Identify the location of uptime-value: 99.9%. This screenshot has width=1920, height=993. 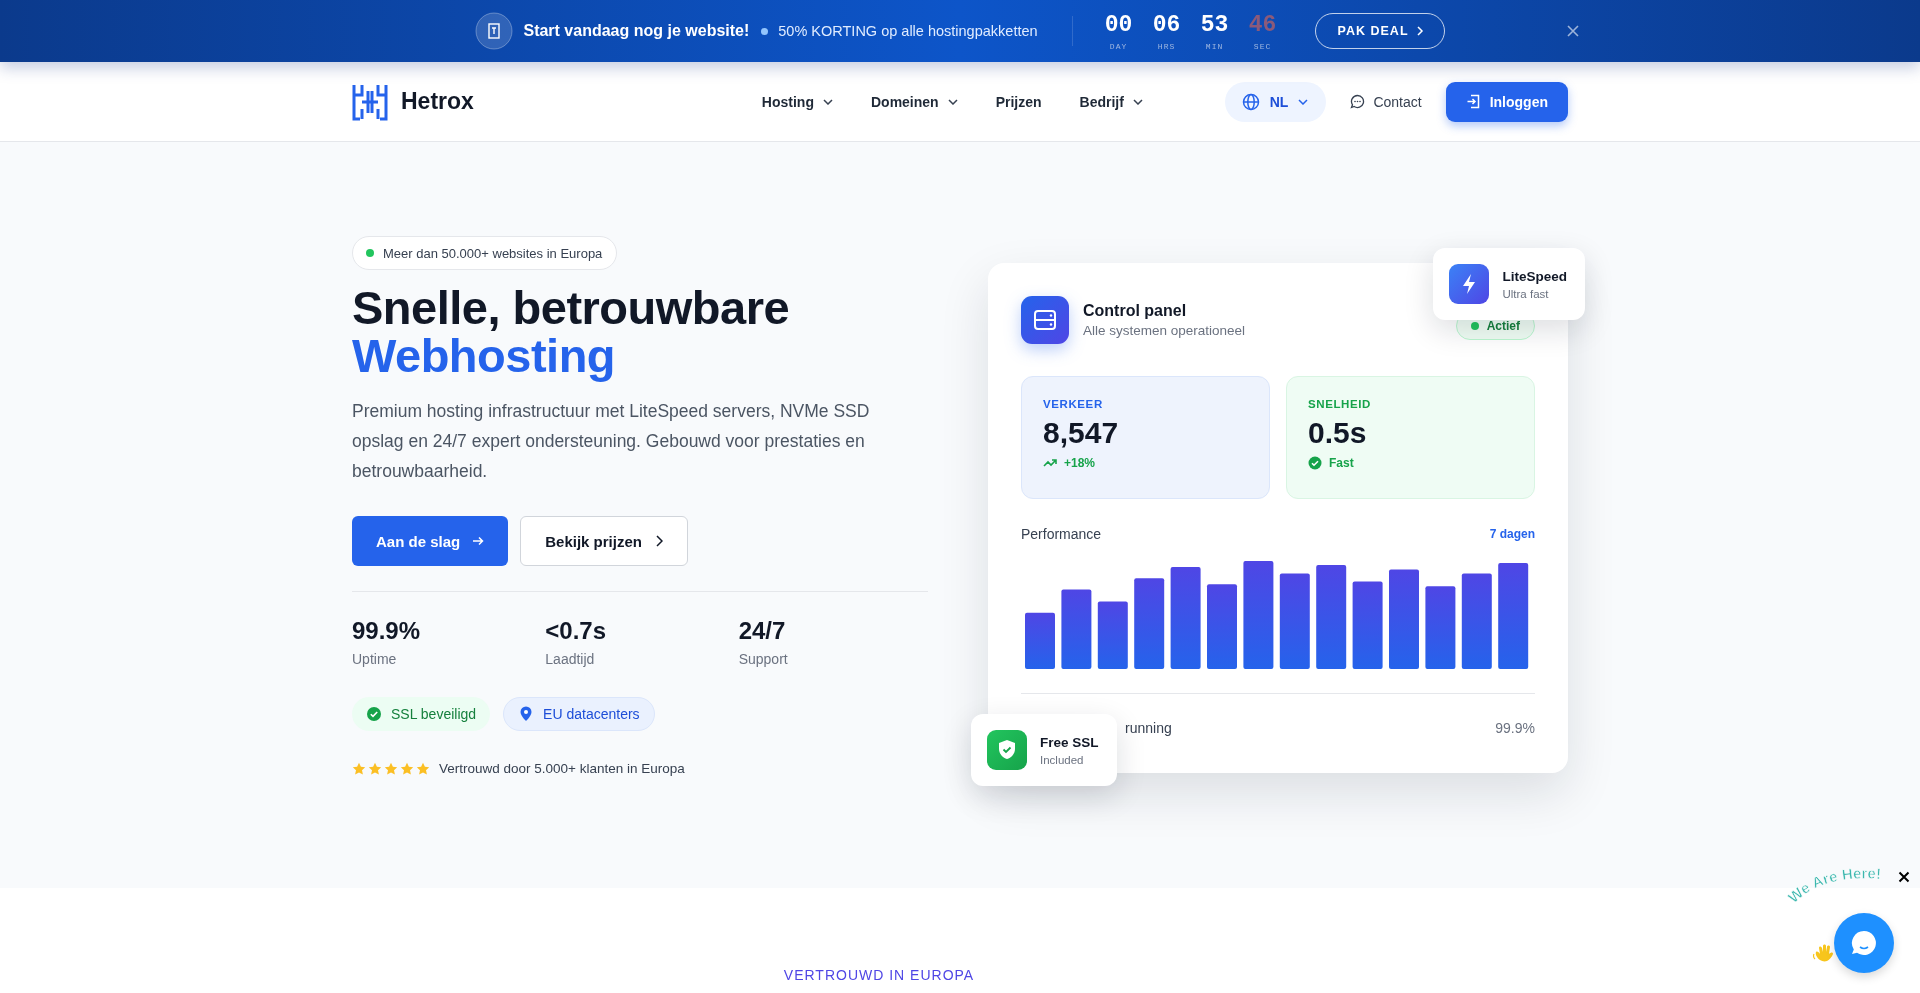
(1515, 728).